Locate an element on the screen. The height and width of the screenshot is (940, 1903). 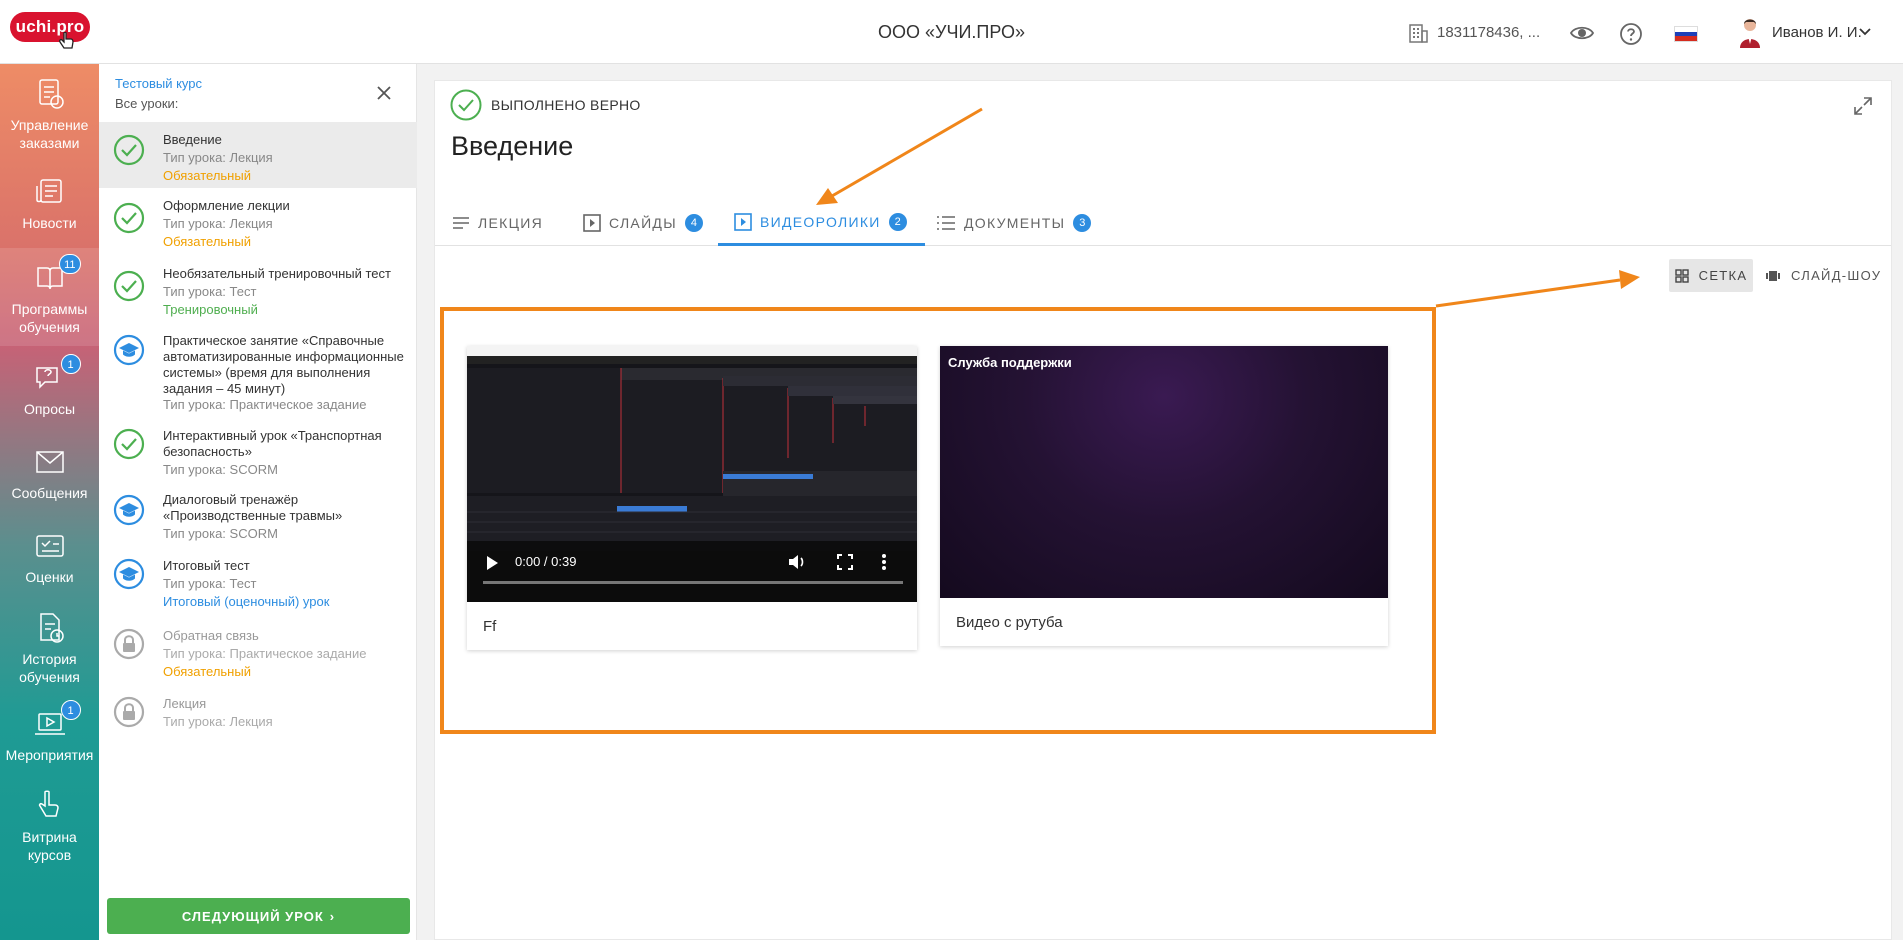
tab-lecture: ЛЕКЦИЯ is located at coordinates (497, 223).